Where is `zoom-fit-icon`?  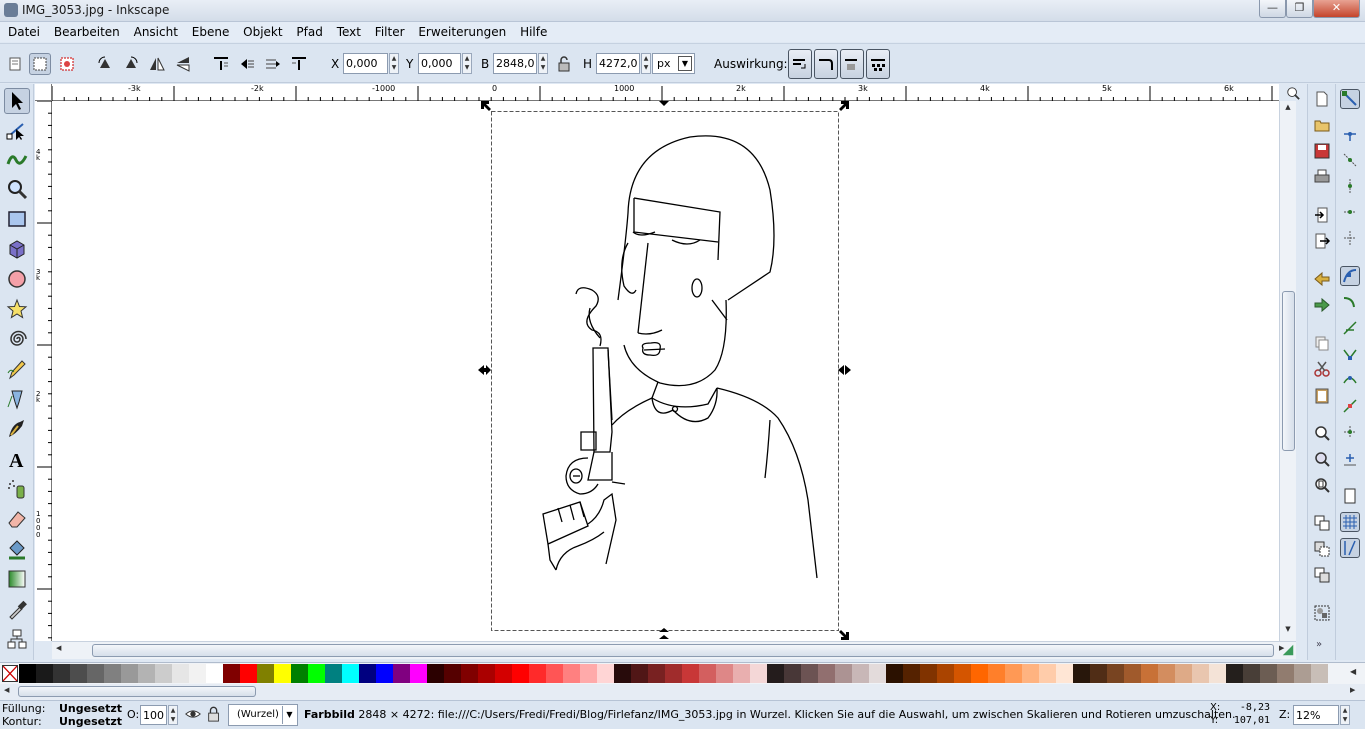 zoom-fit-icon is located at coordinates (1293, 92).